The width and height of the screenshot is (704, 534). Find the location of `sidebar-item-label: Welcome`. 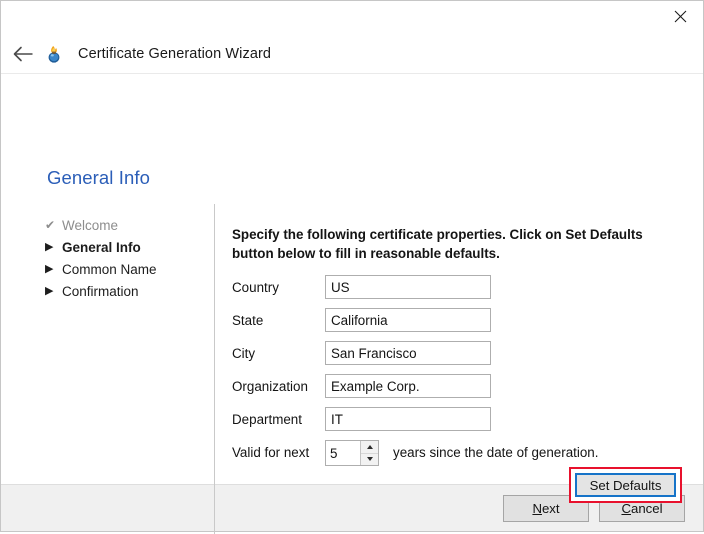

sidebar-item-label: Welcome is located at coordinates (90, 225).